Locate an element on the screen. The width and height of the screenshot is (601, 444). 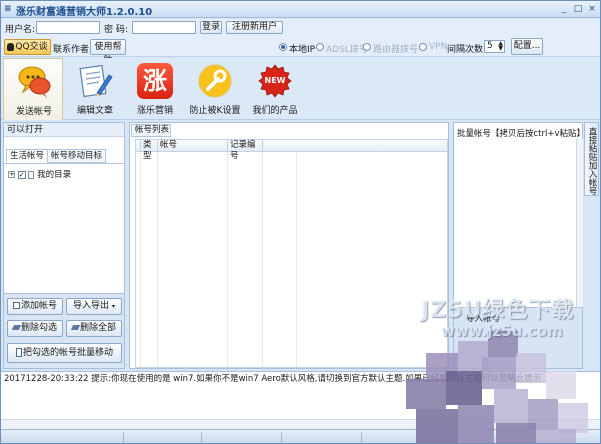
radio-local-ip is located at coordinates (283, 47).